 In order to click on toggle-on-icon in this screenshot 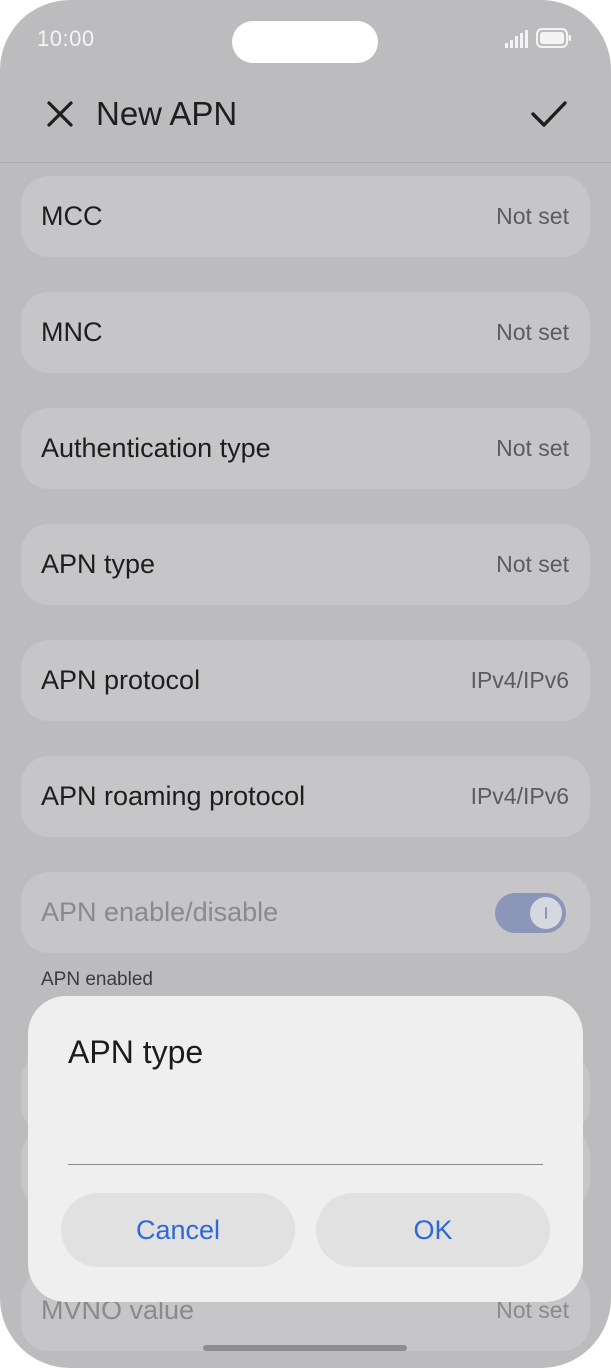, I will do `click(546, 913)`.